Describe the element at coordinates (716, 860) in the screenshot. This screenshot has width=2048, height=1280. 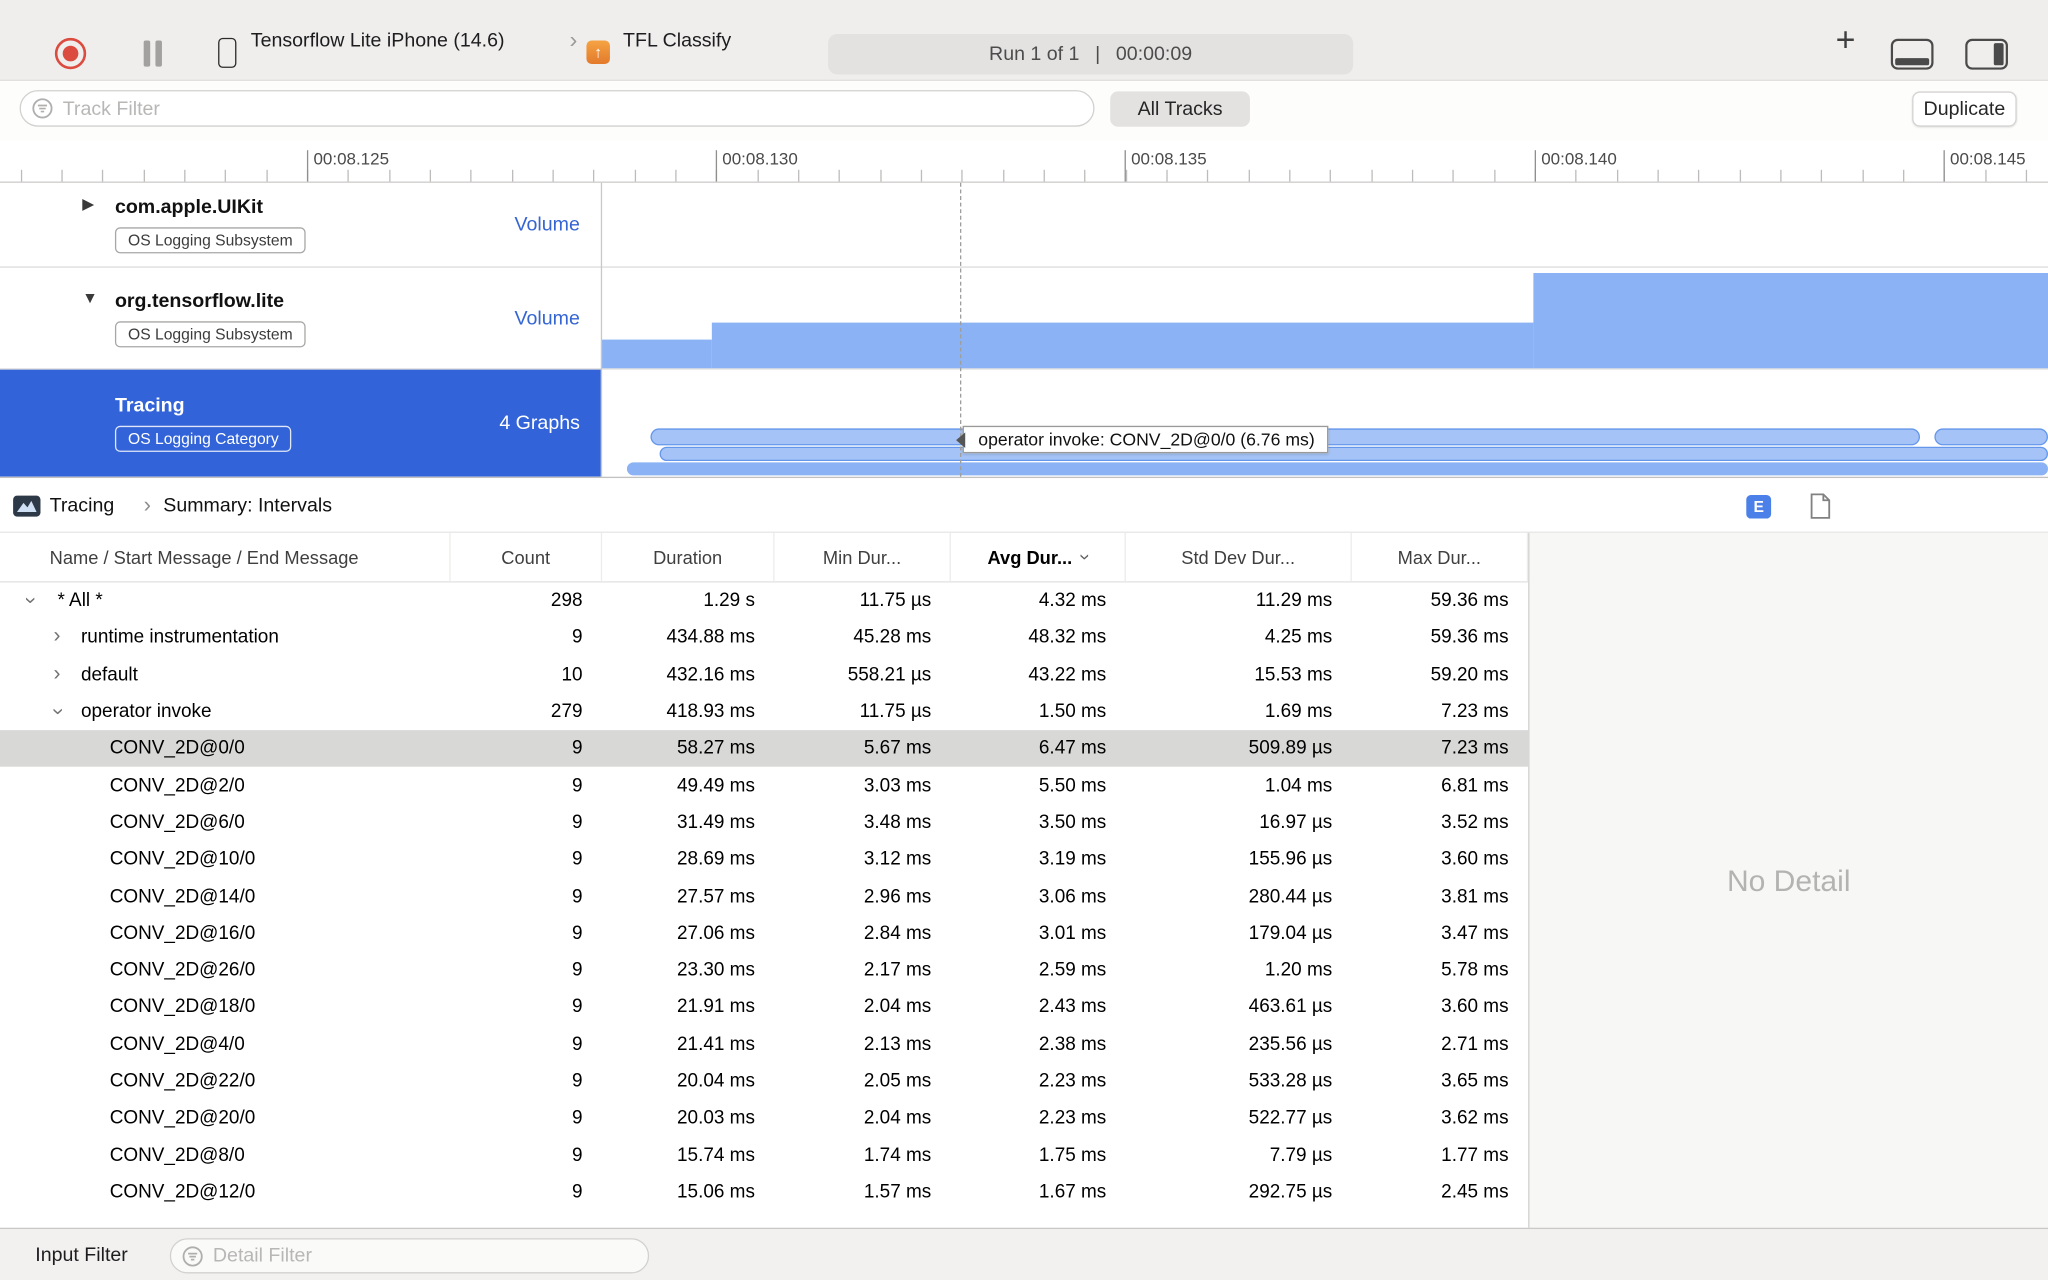
I see `cell-duration: 28.69 ms` at that location.